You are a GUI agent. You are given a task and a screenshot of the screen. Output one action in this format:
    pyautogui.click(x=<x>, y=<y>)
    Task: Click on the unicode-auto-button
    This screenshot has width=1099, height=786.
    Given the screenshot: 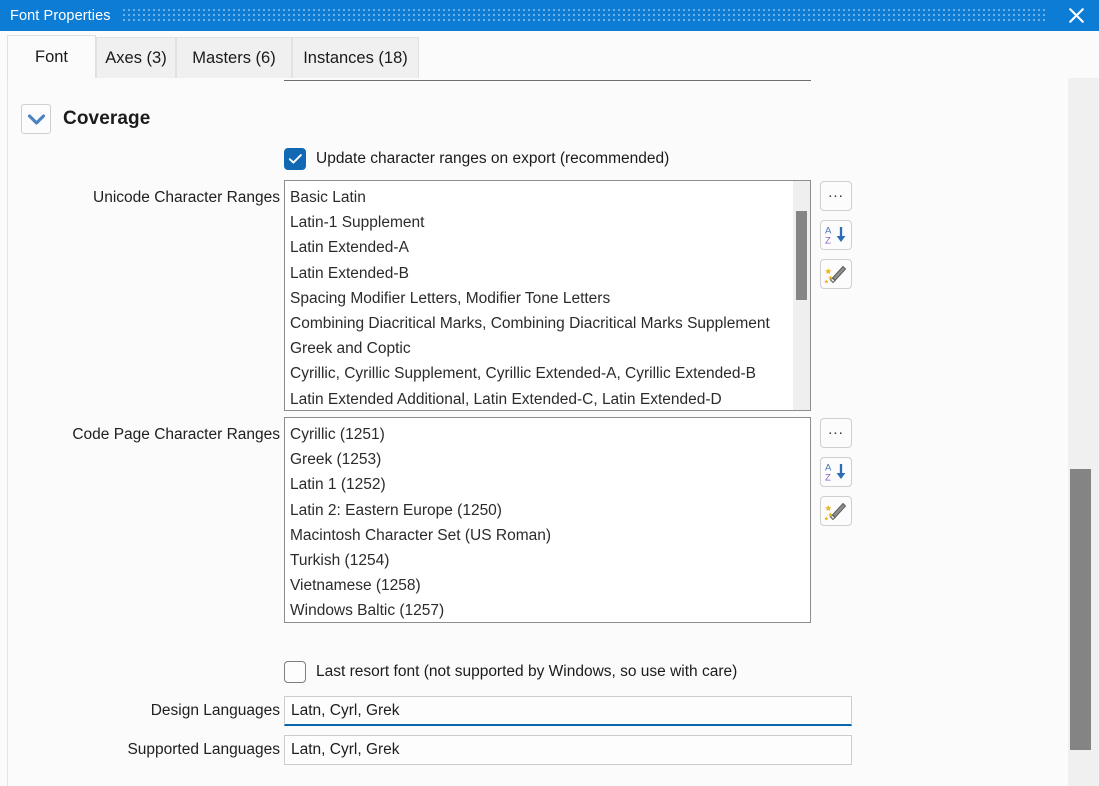 What is the action you would take?
    pyautogui.click(x=836, y=274)
    